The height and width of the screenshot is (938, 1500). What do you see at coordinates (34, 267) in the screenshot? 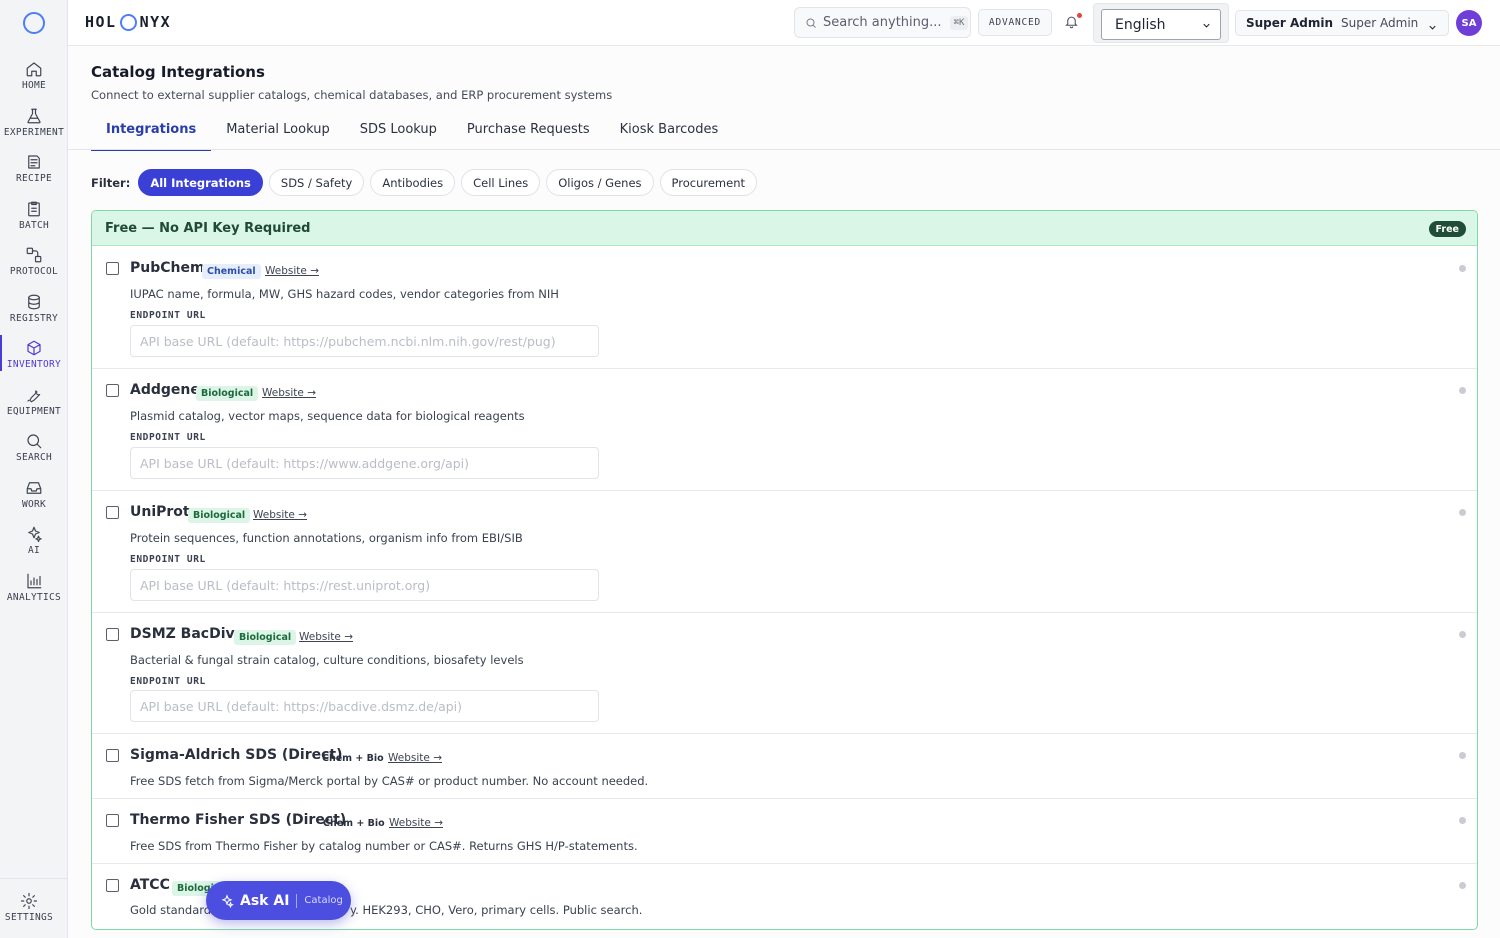
I see `nav-protocol: PROTOCOL` at bounding box center [34, 267].